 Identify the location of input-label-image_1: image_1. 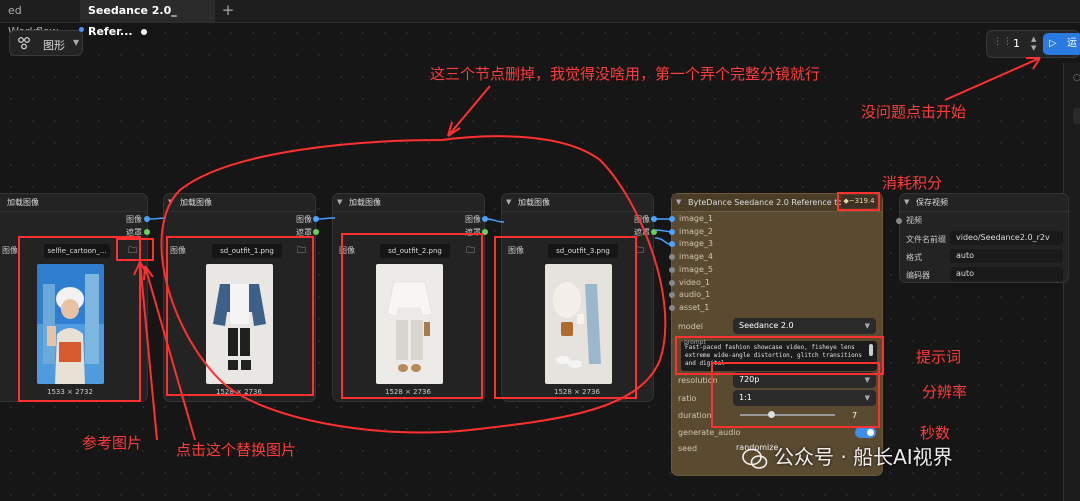
(696, 218).